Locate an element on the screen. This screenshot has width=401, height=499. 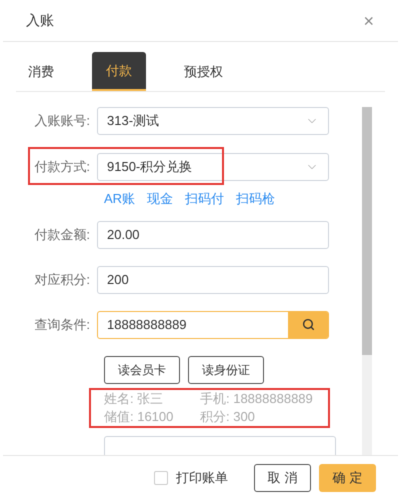
tab: 消费 is located at coordinates (41, 71).